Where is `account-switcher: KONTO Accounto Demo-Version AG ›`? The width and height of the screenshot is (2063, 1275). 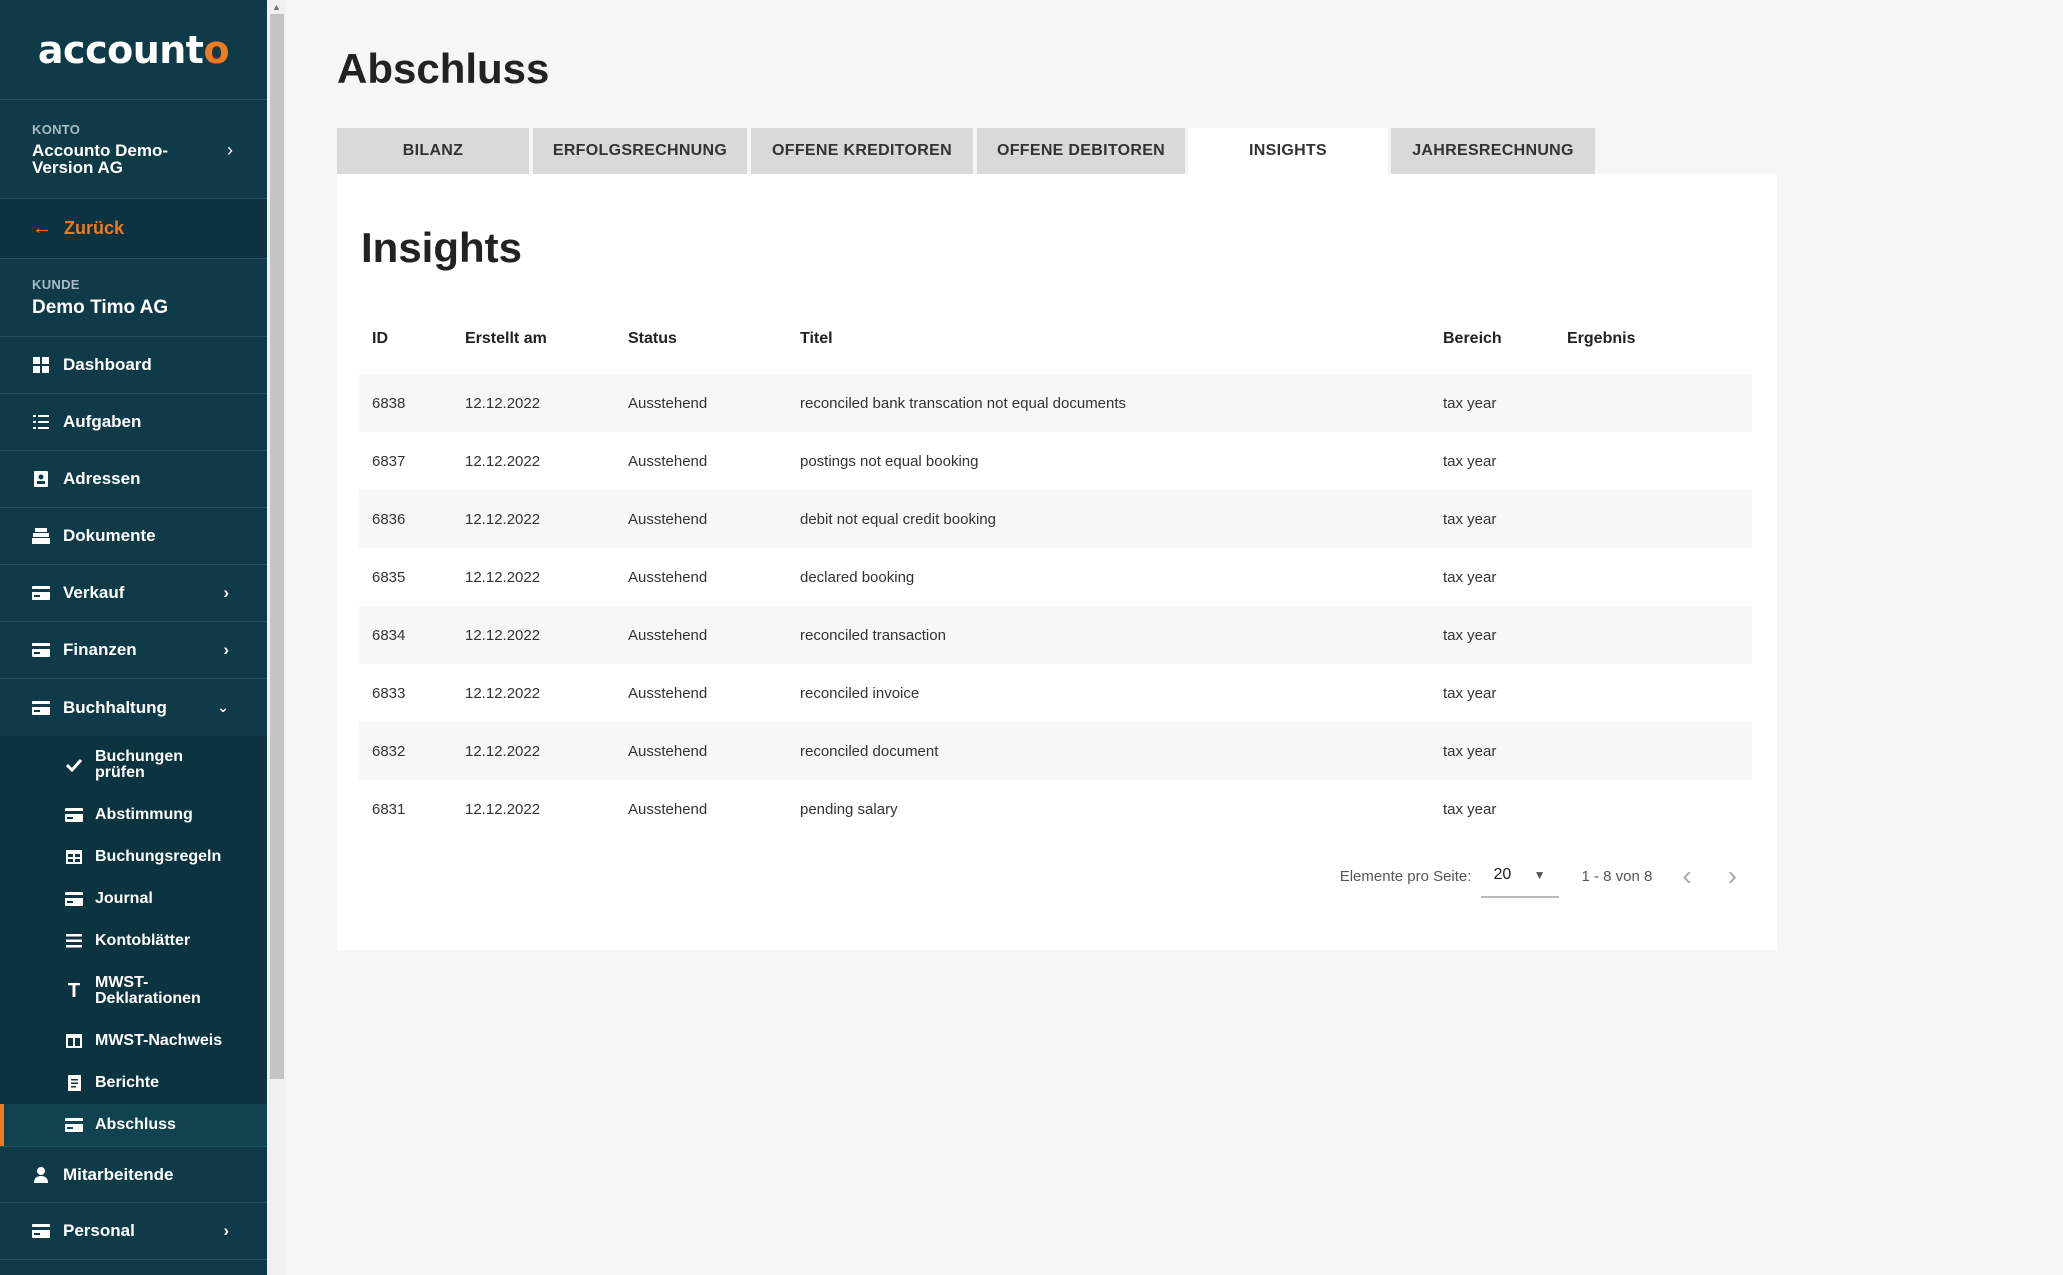 account-switcher: KONTO Accounto Demo-Version AG › is located at coordinates (133, 149).